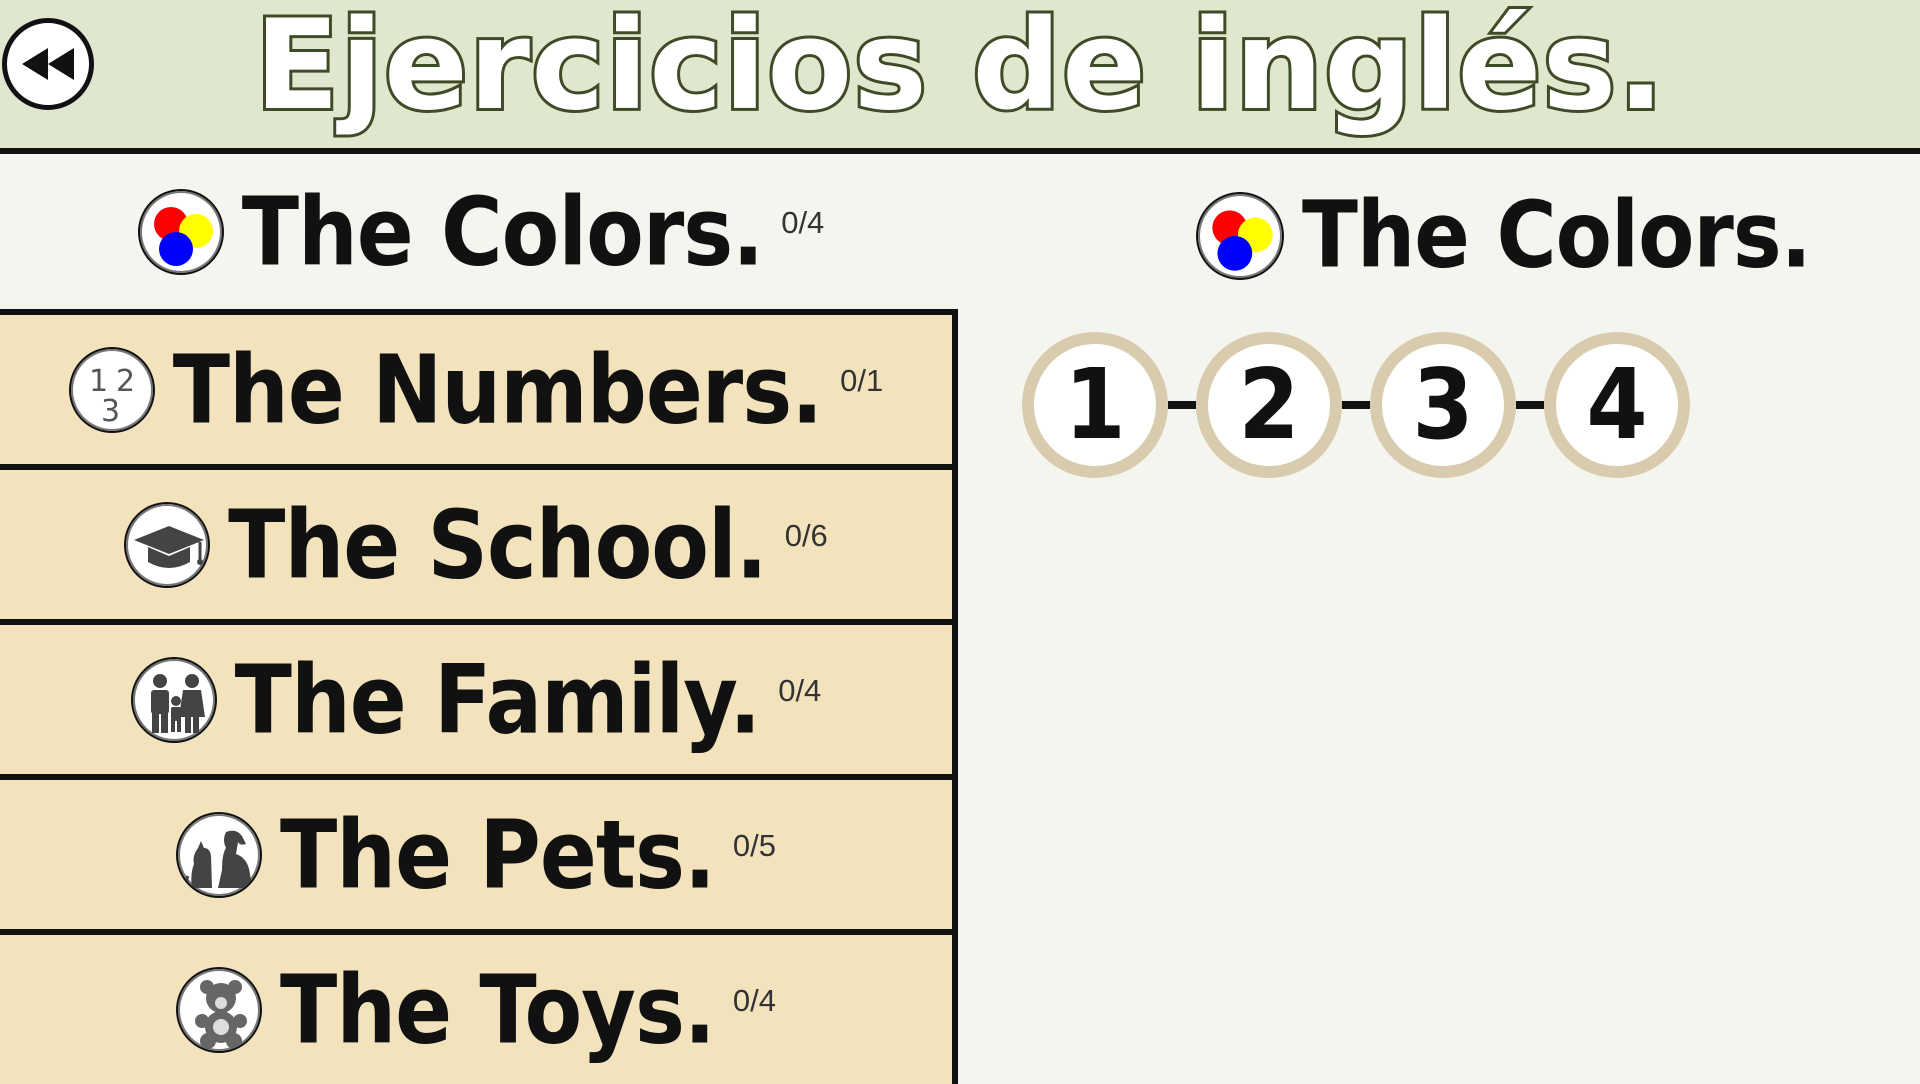 The image size is (1920, 1084). What do you see at coordinates (960, 70) in the screenshot?
I see `app-title: Ejercicios de inglés.` at bounding box center [960, 70].